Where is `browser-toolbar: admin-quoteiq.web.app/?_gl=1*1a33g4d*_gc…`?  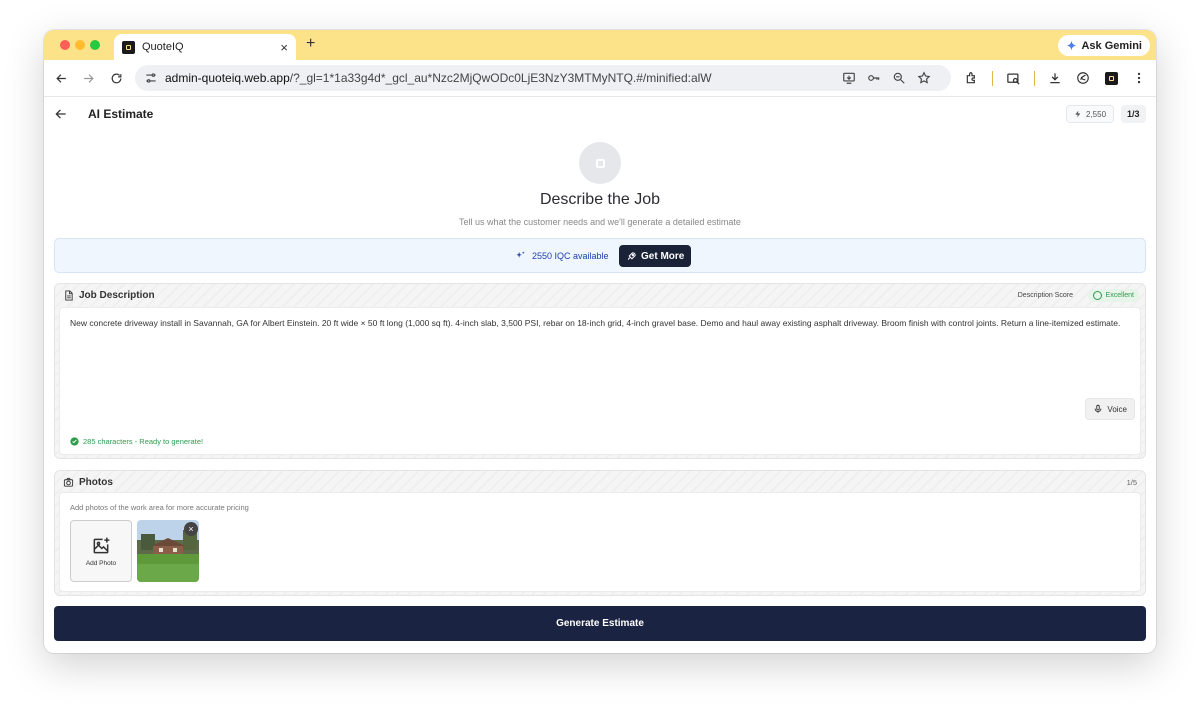
browser-toolbar: admin-quoteiq.web.app/?_gl=1*1a33g4d*_gc… is located at coordinates (600, 78).